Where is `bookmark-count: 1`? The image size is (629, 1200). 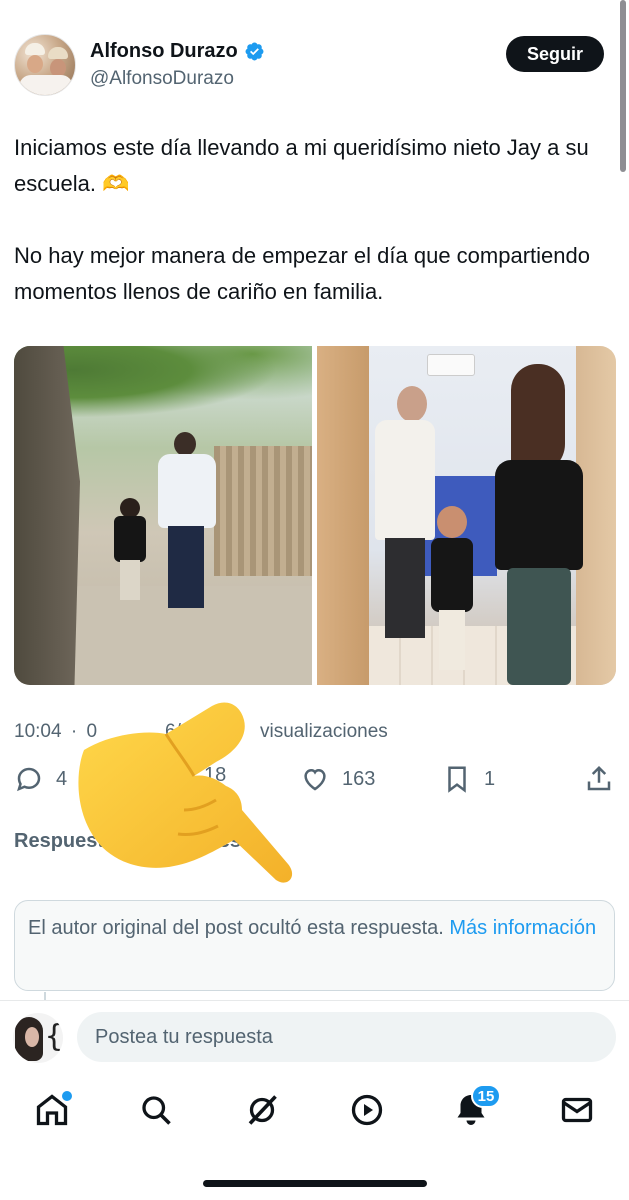
bookmark-count: 1 is located at coordinates (490, 778).